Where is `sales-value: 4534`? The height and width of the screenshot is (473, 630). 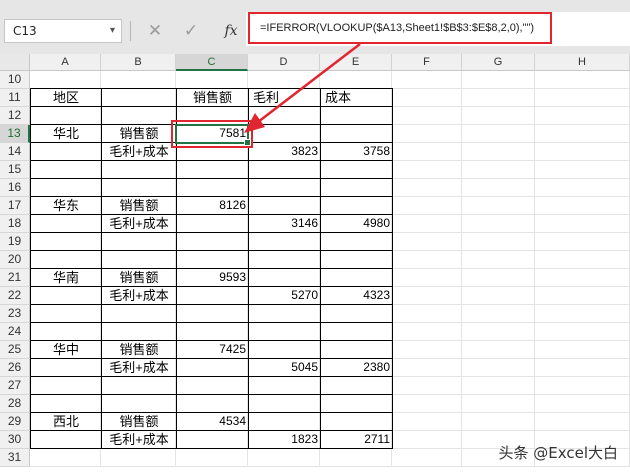 sales-value: 4534 is located at coordinates (212, 421).